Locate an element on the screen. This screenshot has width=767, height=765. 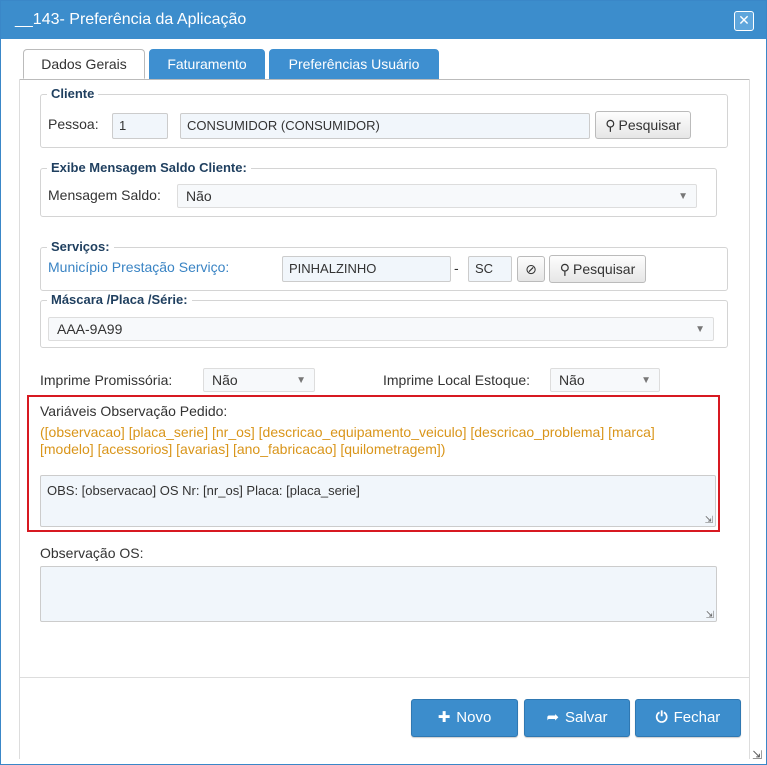
mensagem-saldo-value: Não is located at coordinates (199, 196).